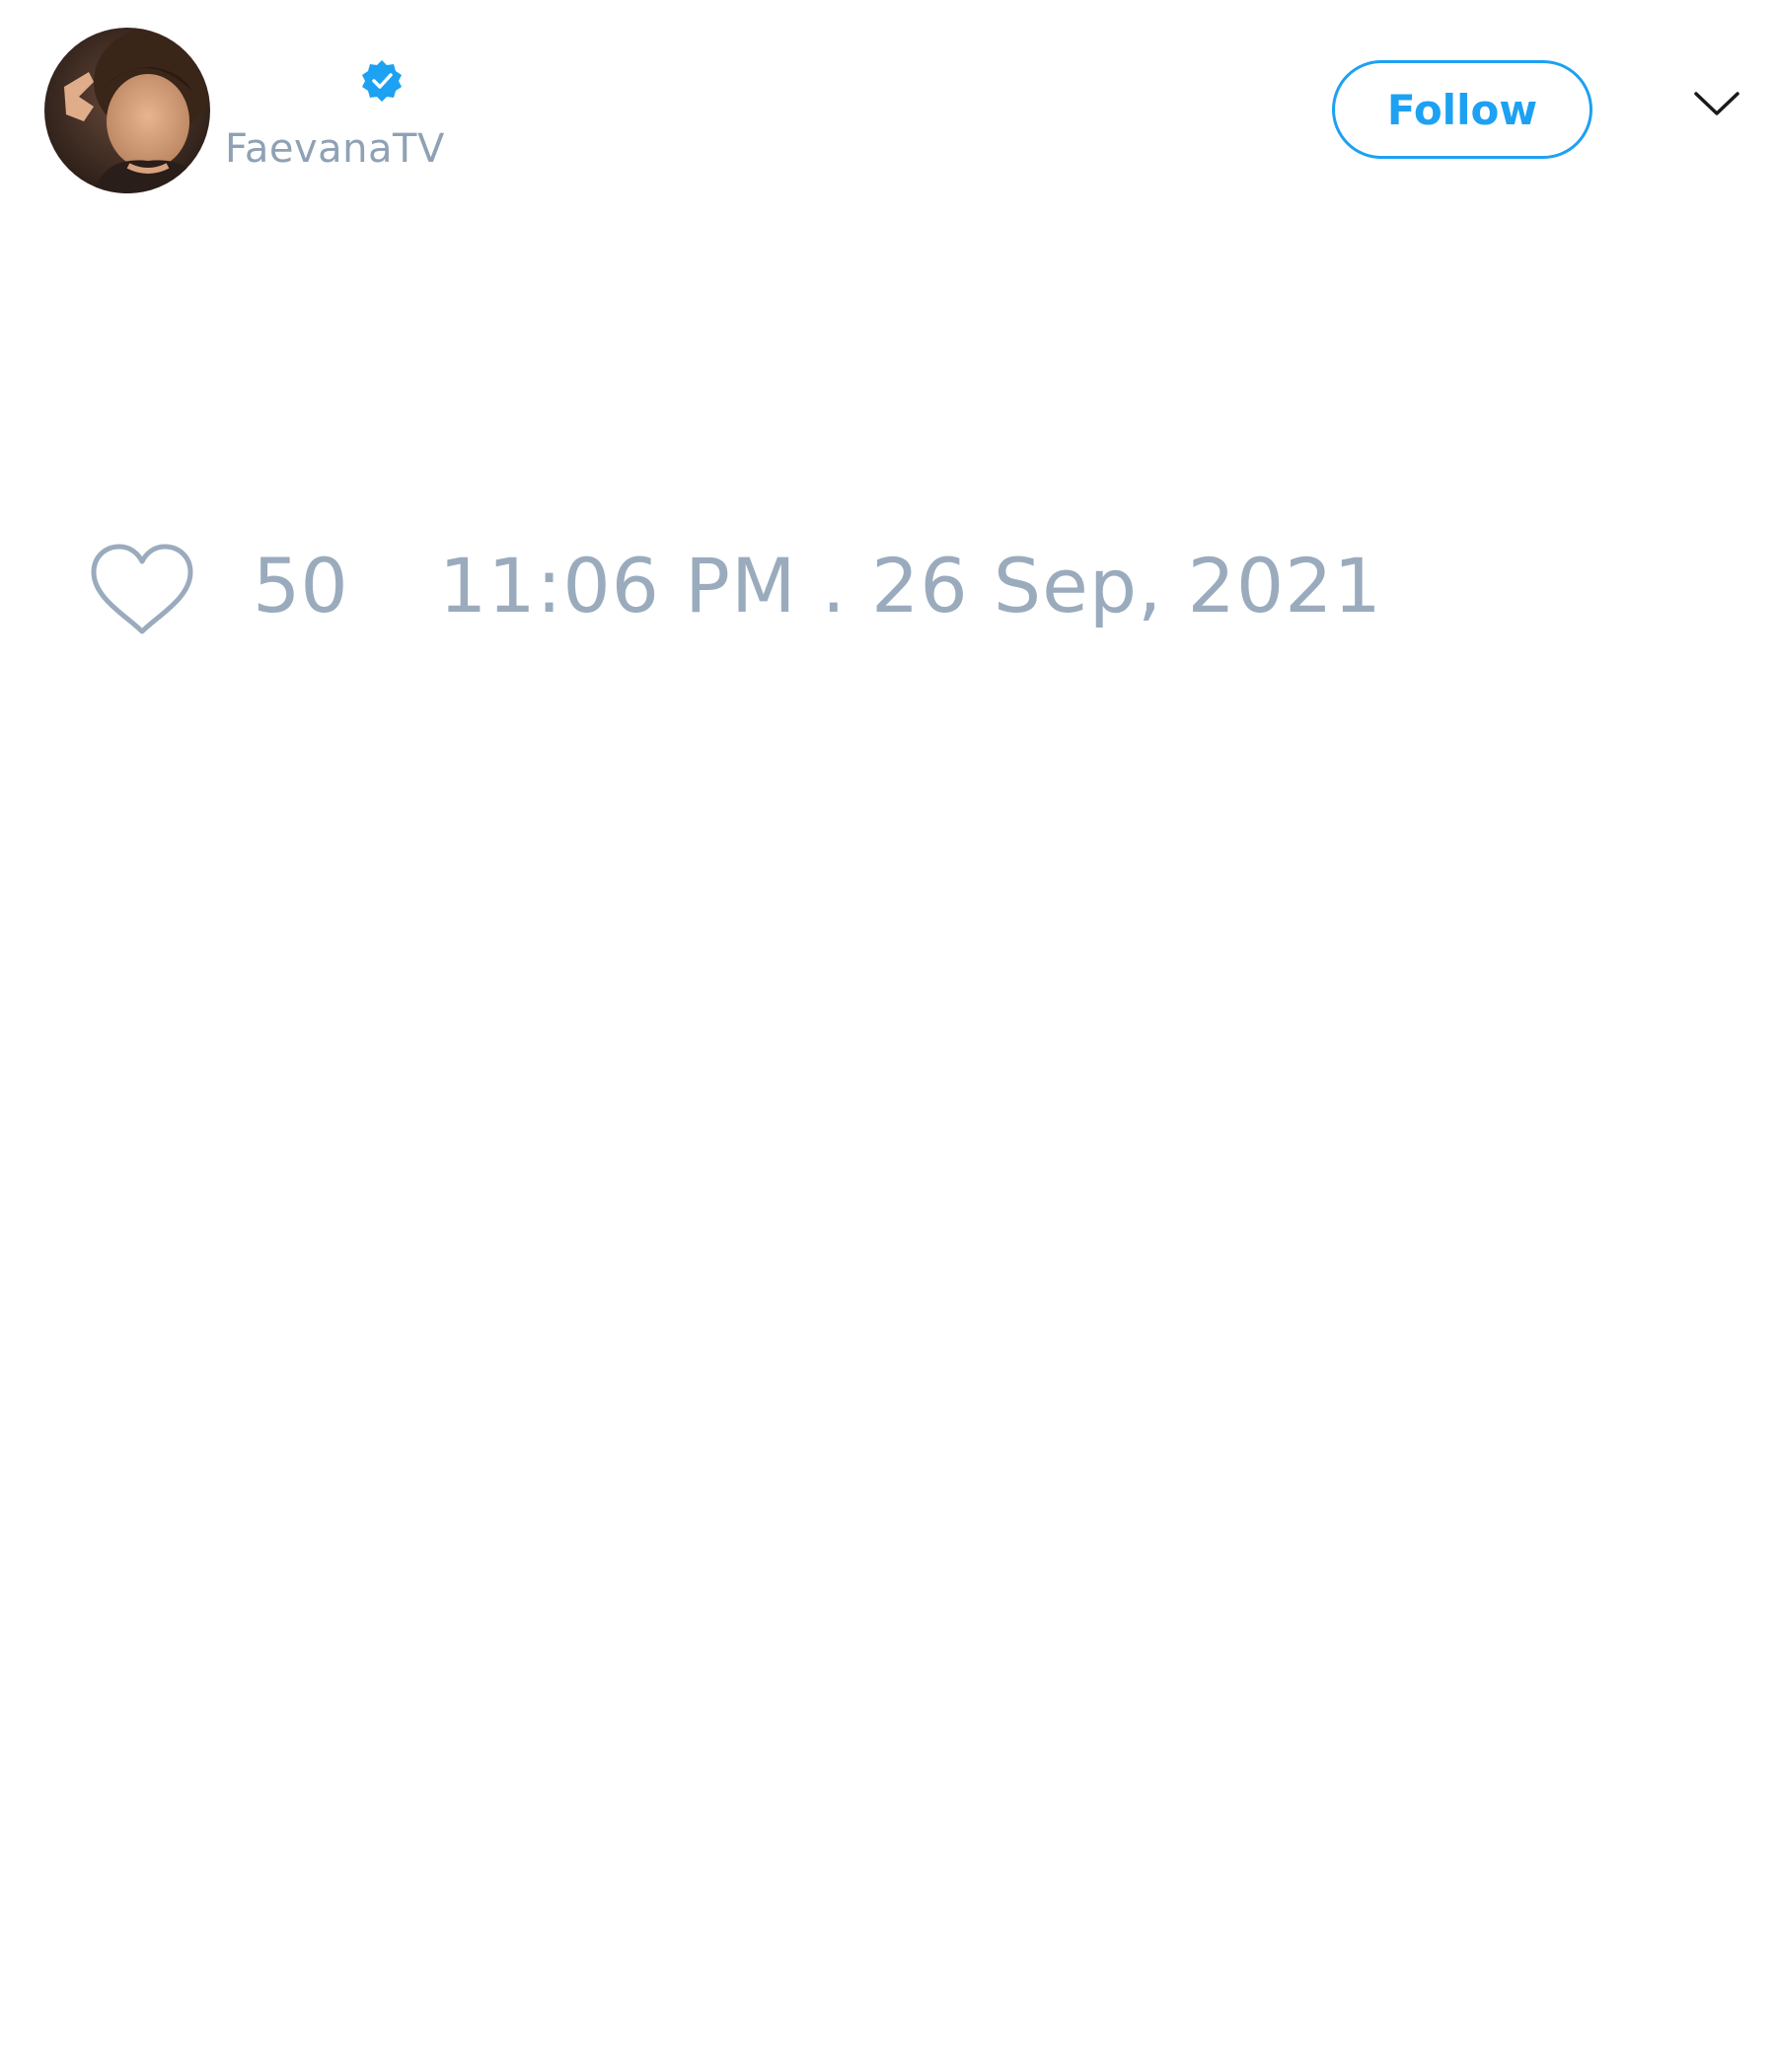 The width and height of the screenshot is (1776, 2072). I want to click on tweet-timestamp: 11:06 PM . 26 Sep, 2021, so click(911, 587).